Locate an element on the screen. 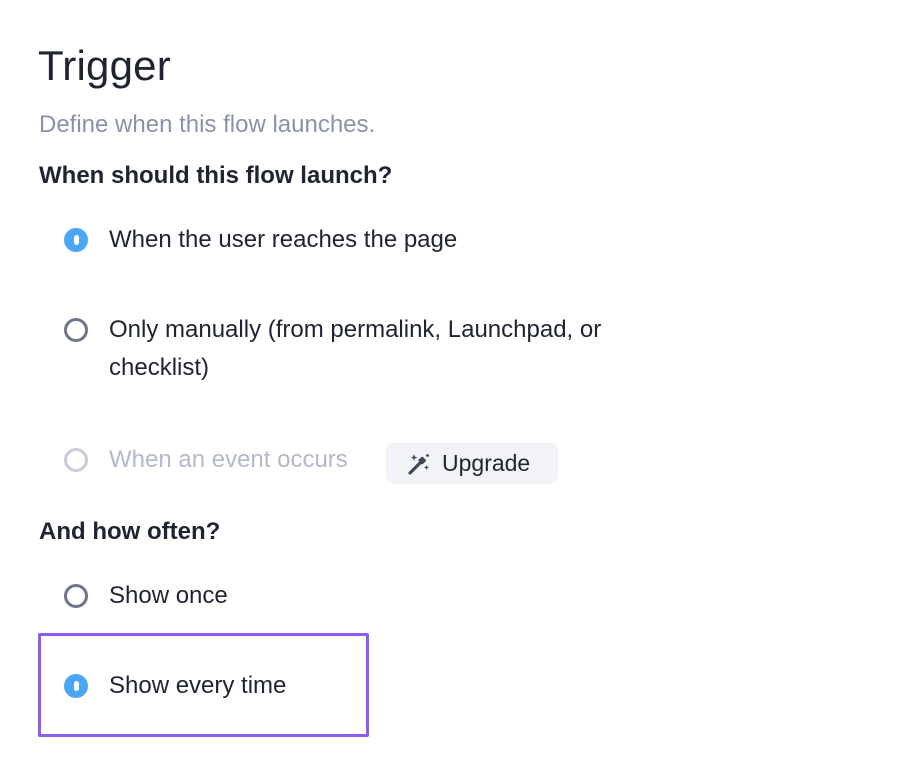  page-title: Trigger is located at coordinates (104, 65).